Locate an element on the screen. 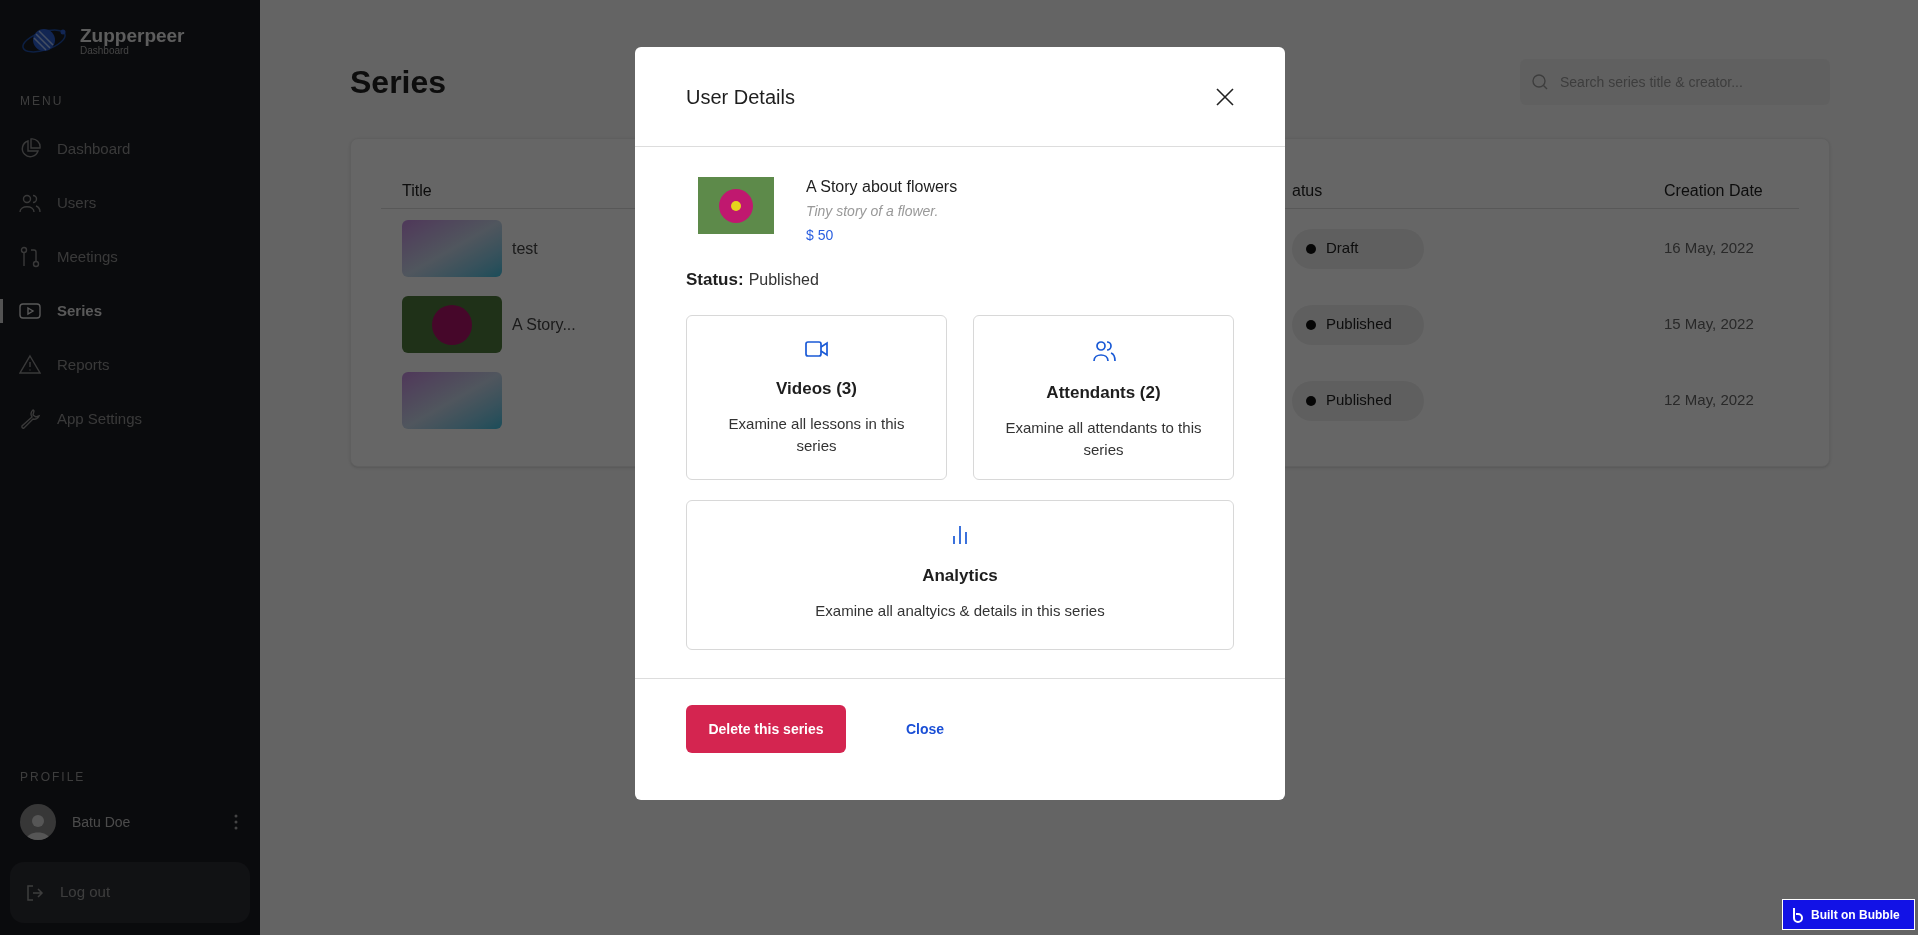 This screenshot has height=935, width=1918. table-cell-text: 16 May, 2022 is located at coordinates (1709, 248).